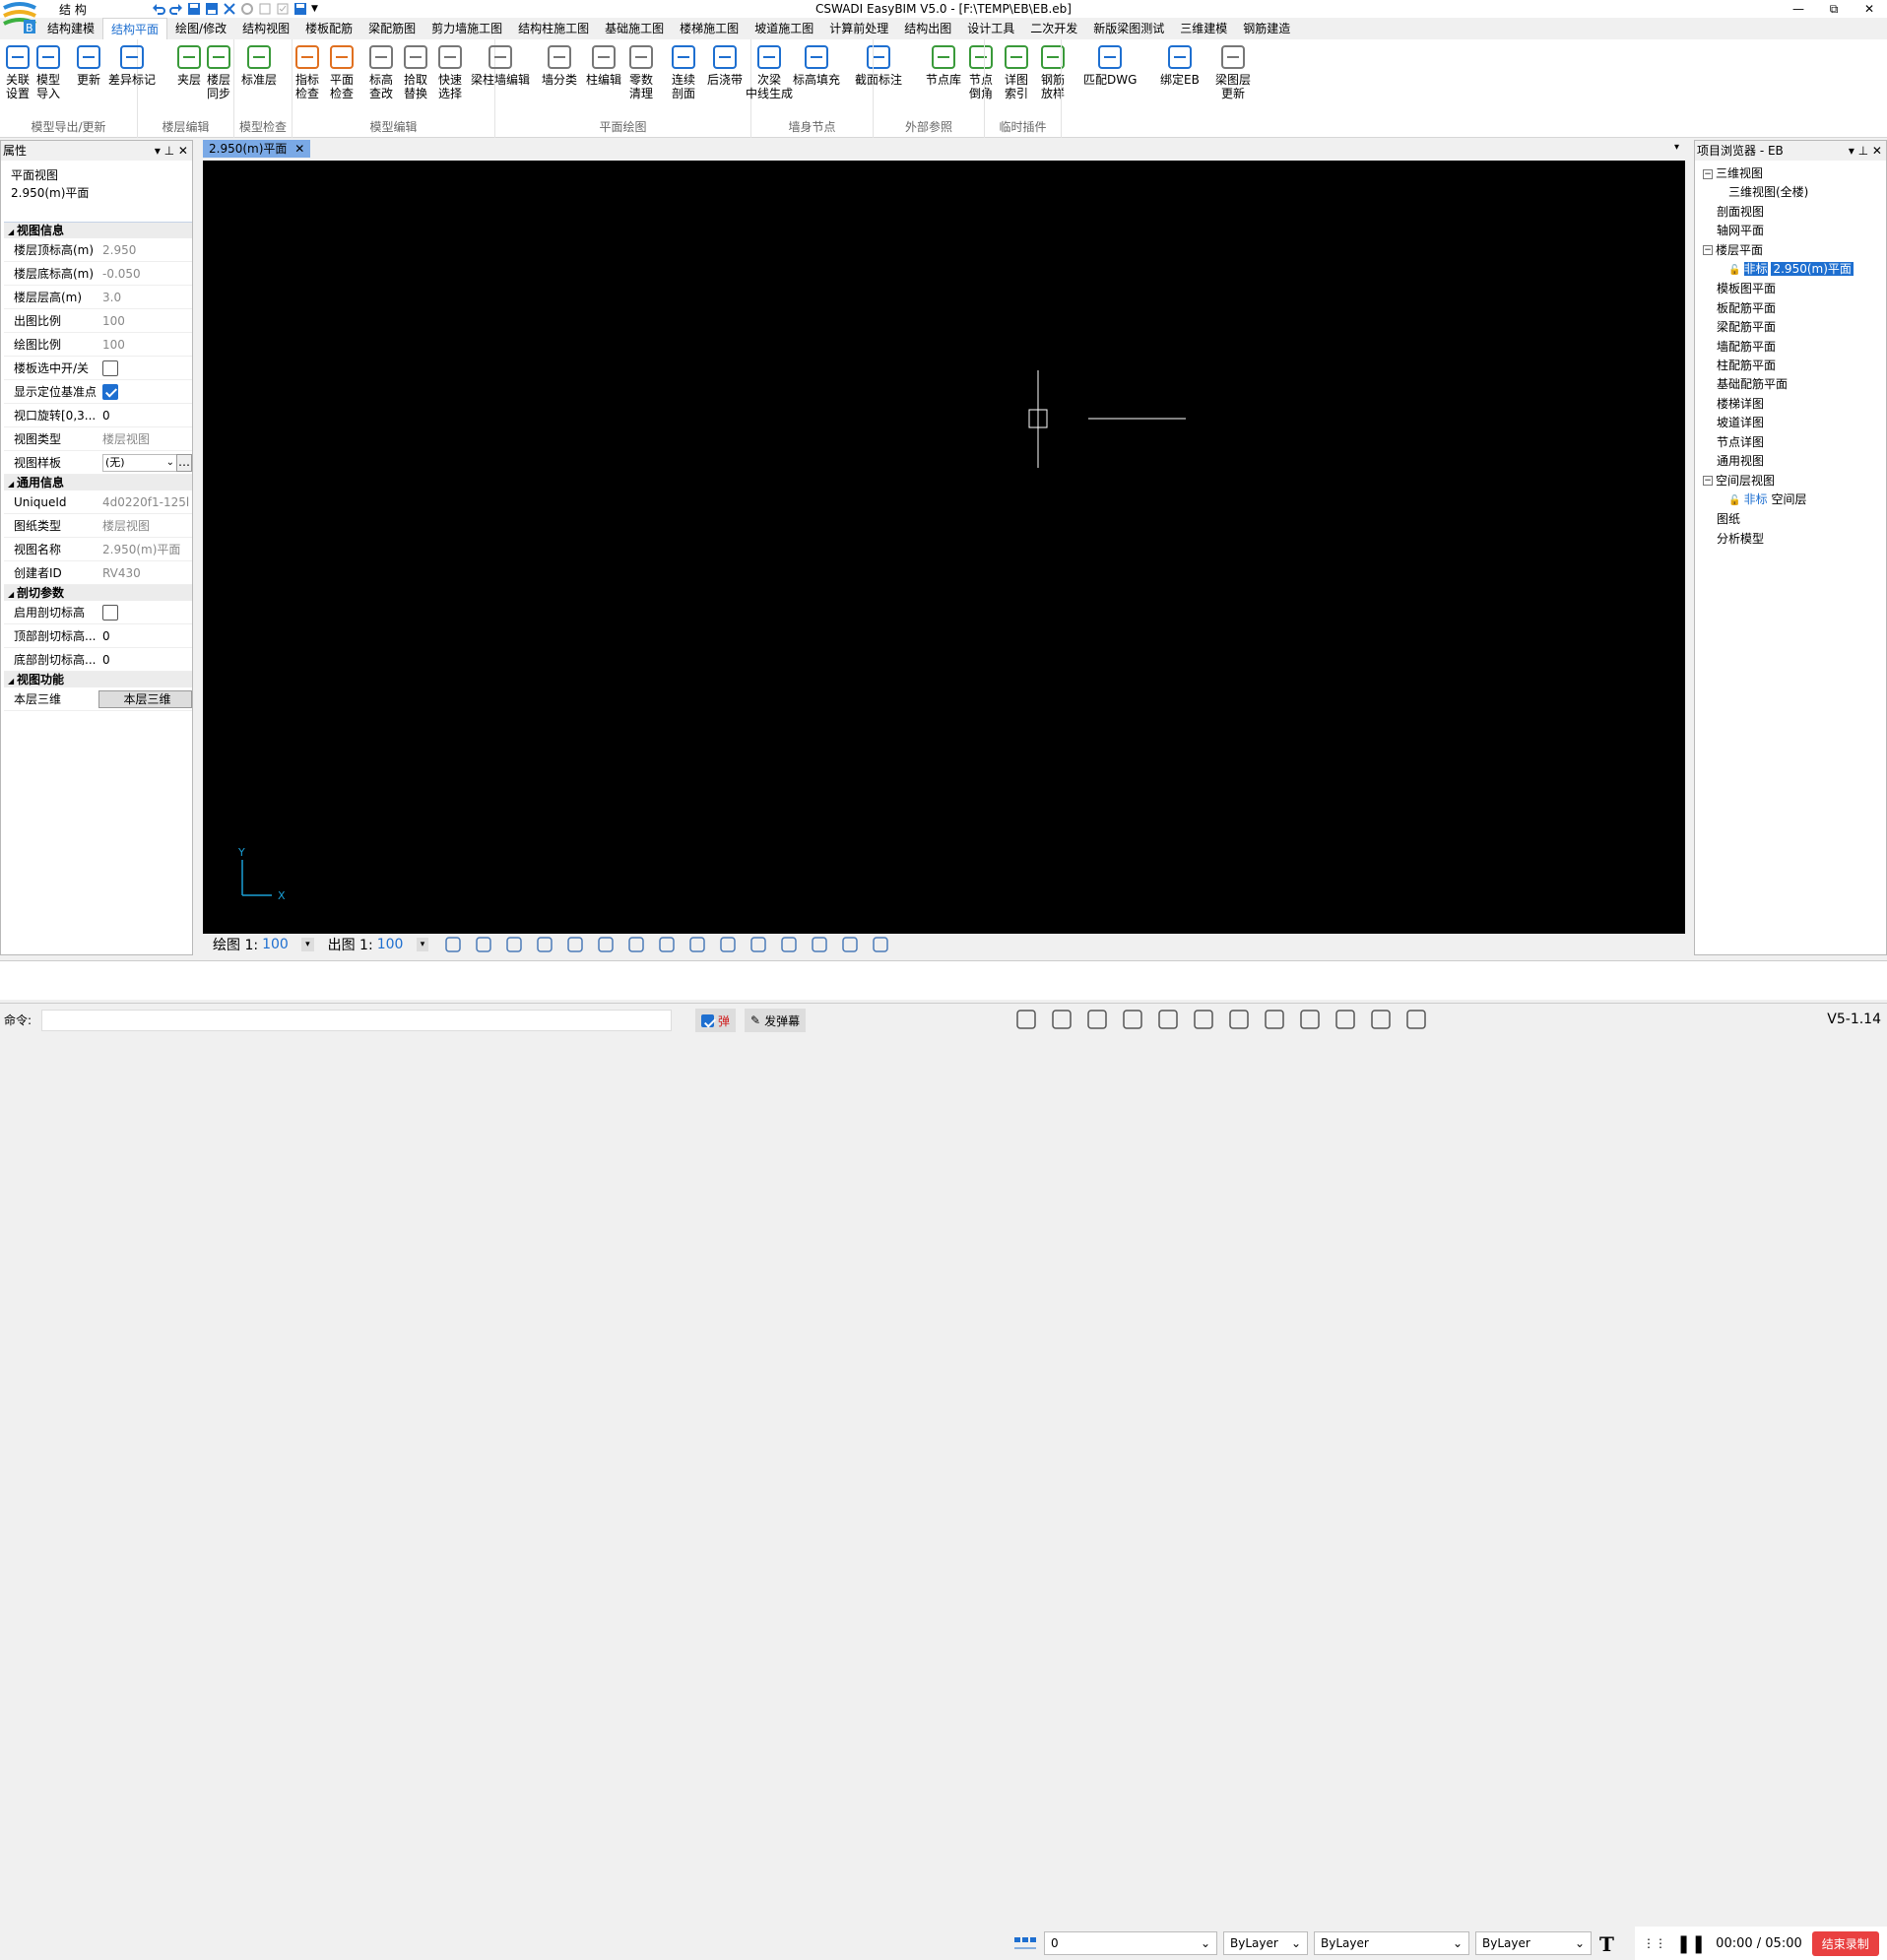  What do you see at coordinates (776, 1021) in the screenshot?
I see `send-danmaku-button: ✎ 发弹幕` at bounding box center [776, 1021].